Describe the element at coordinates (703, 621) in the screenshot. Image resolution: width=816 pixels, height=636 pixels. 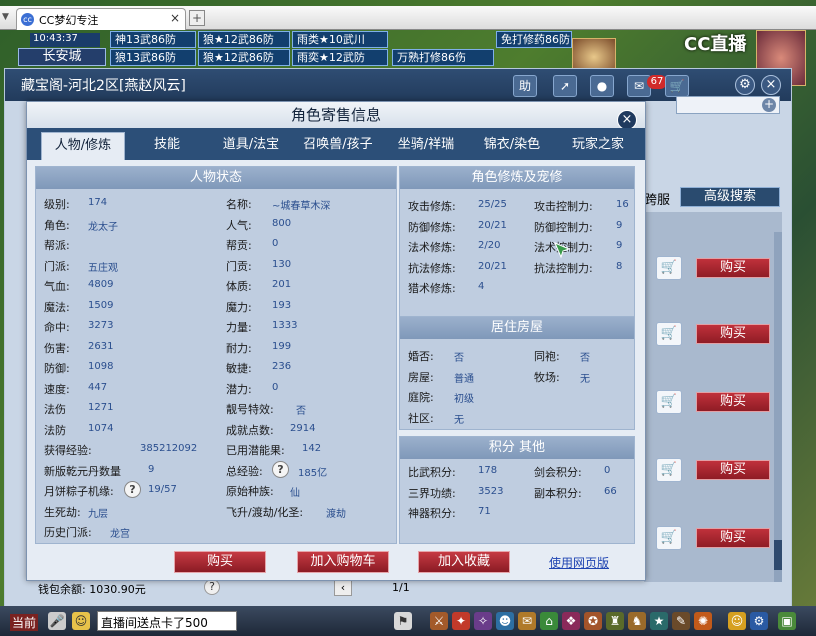
I see `activity-icon: ✺` at that location.